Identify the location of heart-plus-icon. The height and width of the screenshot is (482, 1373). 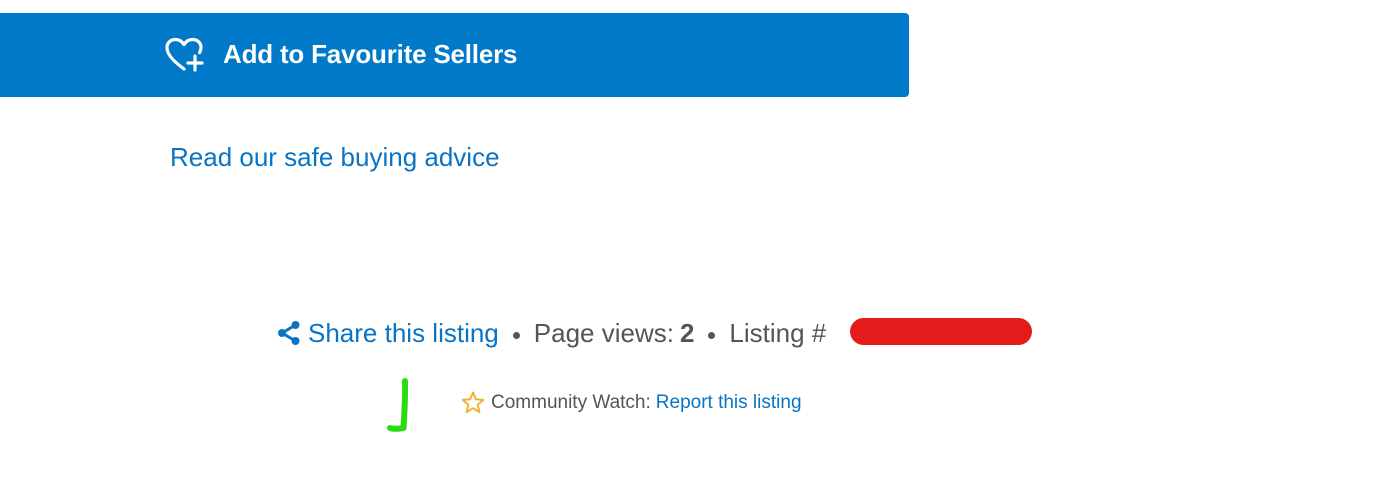
(184, 54).